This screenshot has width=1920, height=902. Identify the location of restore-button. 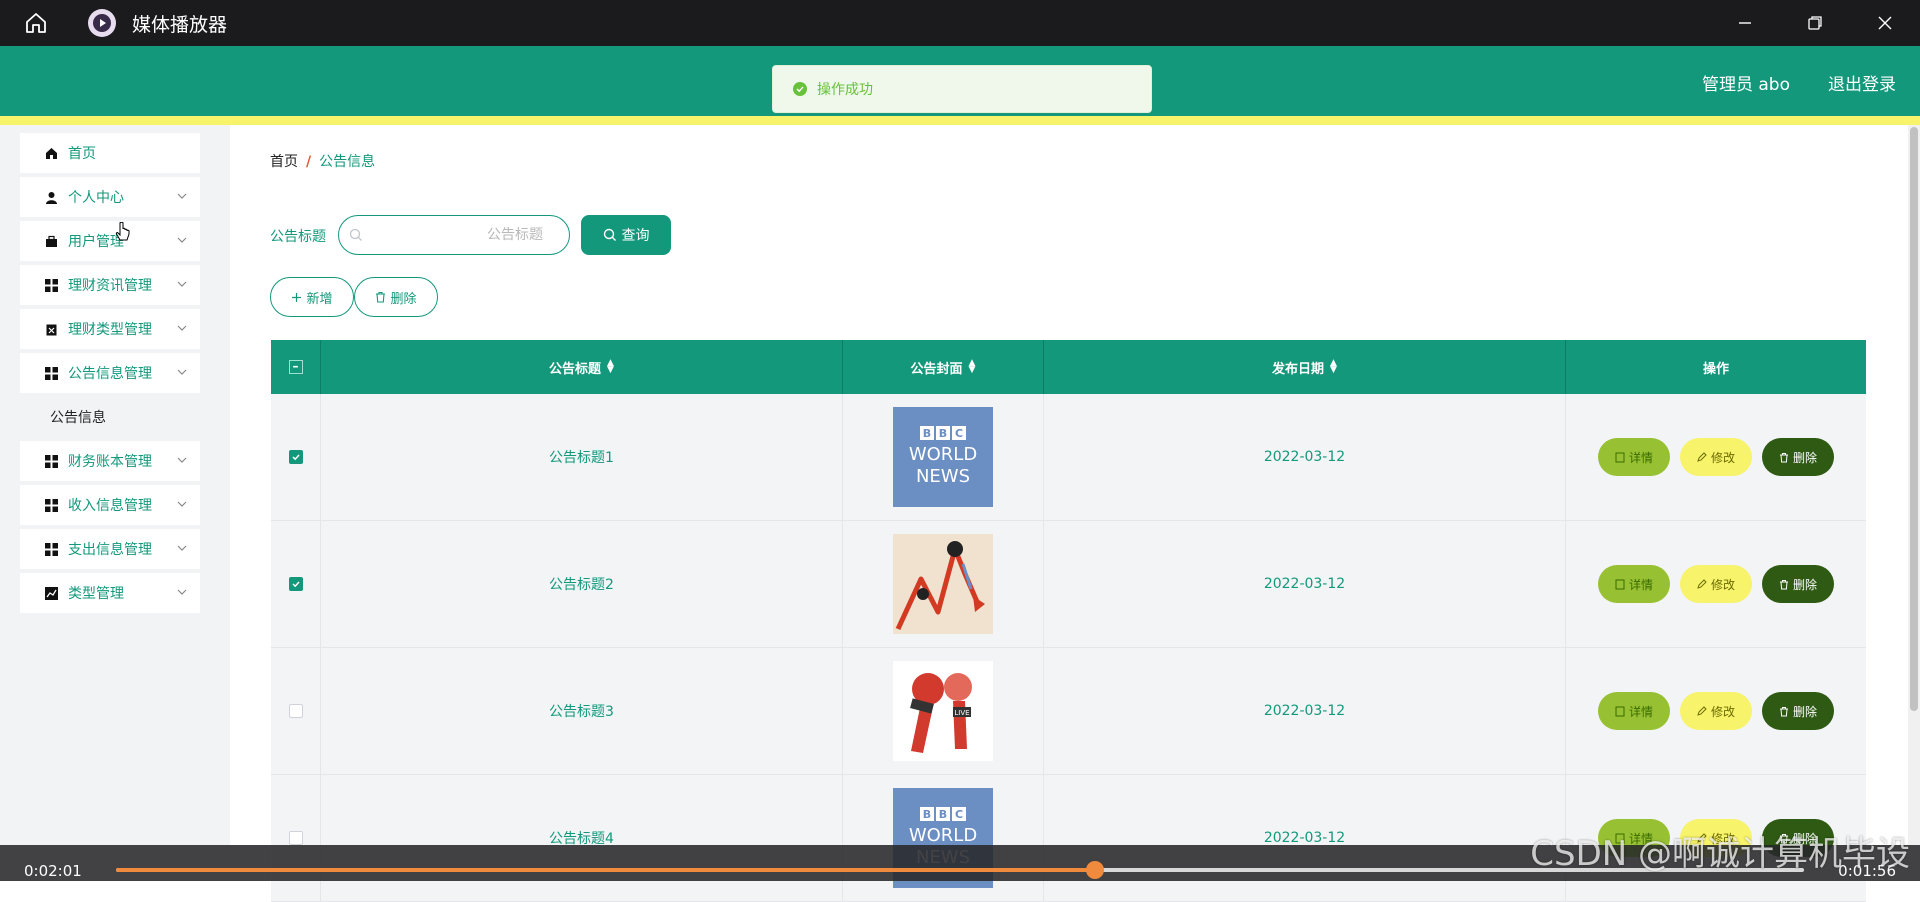
(1815, 23).